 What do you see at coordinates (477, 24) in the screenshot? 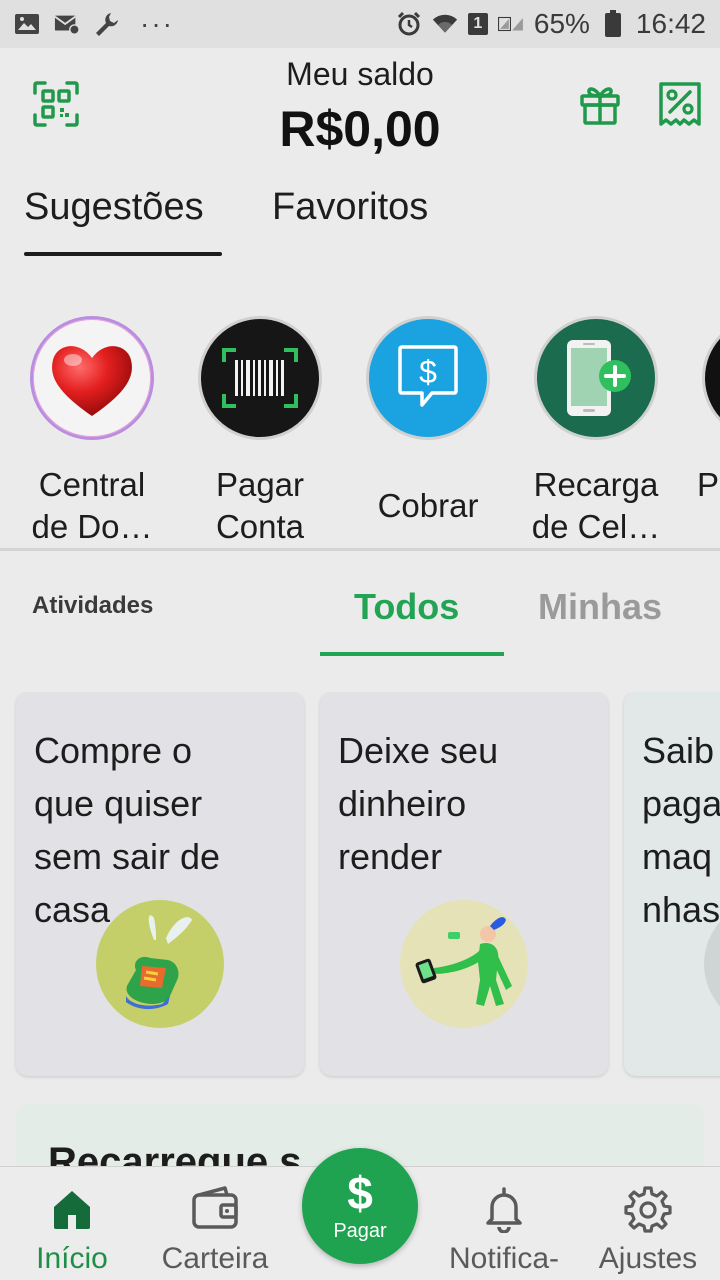
I see `sim-badge: 1` at bounding box center [477, 24].